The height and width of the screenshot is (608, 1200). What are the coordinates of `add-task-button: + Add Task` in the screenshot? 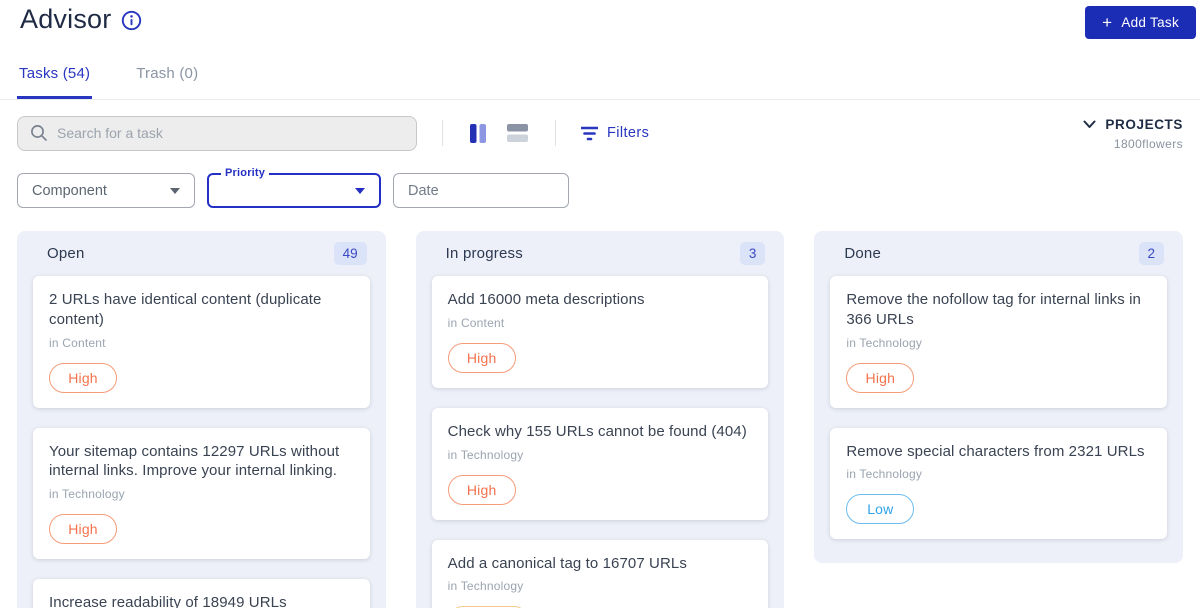 It's located at (1140, 22).